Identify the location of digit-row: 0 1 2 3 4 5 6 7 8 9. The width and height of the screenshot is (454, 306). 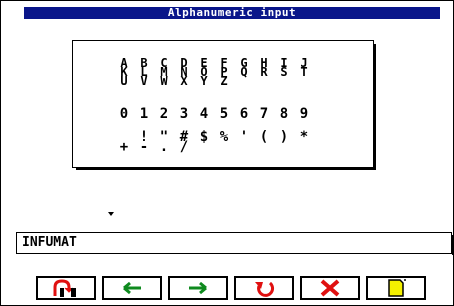
(264, 114).